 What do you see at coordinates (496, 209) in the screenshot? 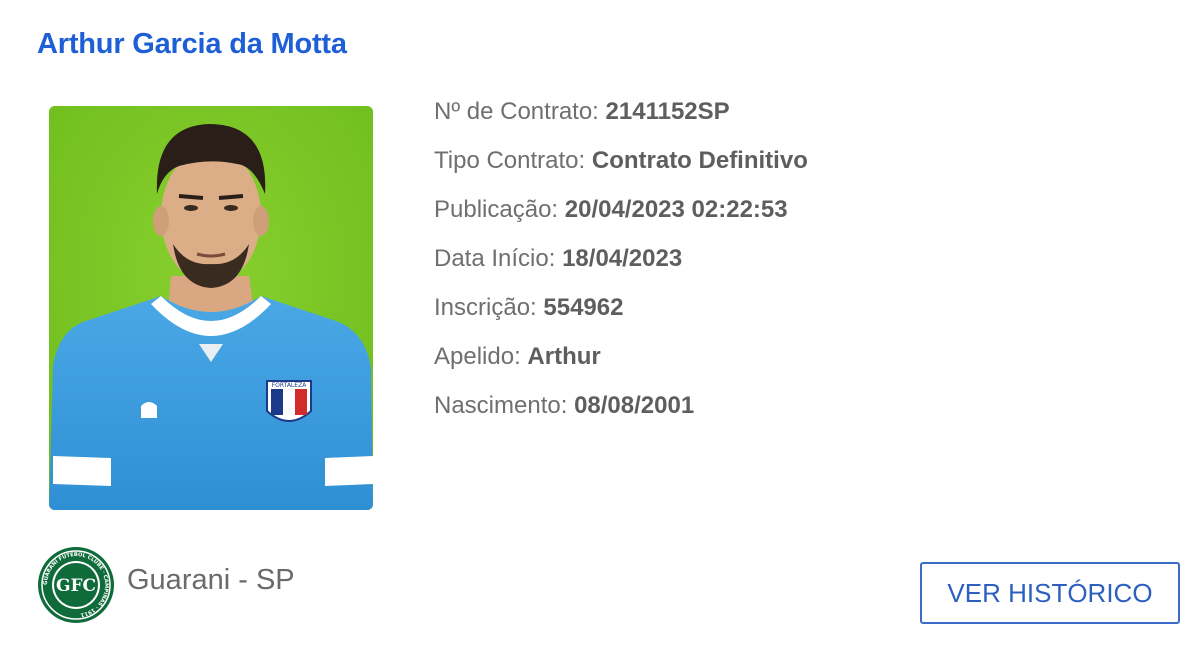
I see `detail-label: Publicação:` at bounding box center [496, 209].